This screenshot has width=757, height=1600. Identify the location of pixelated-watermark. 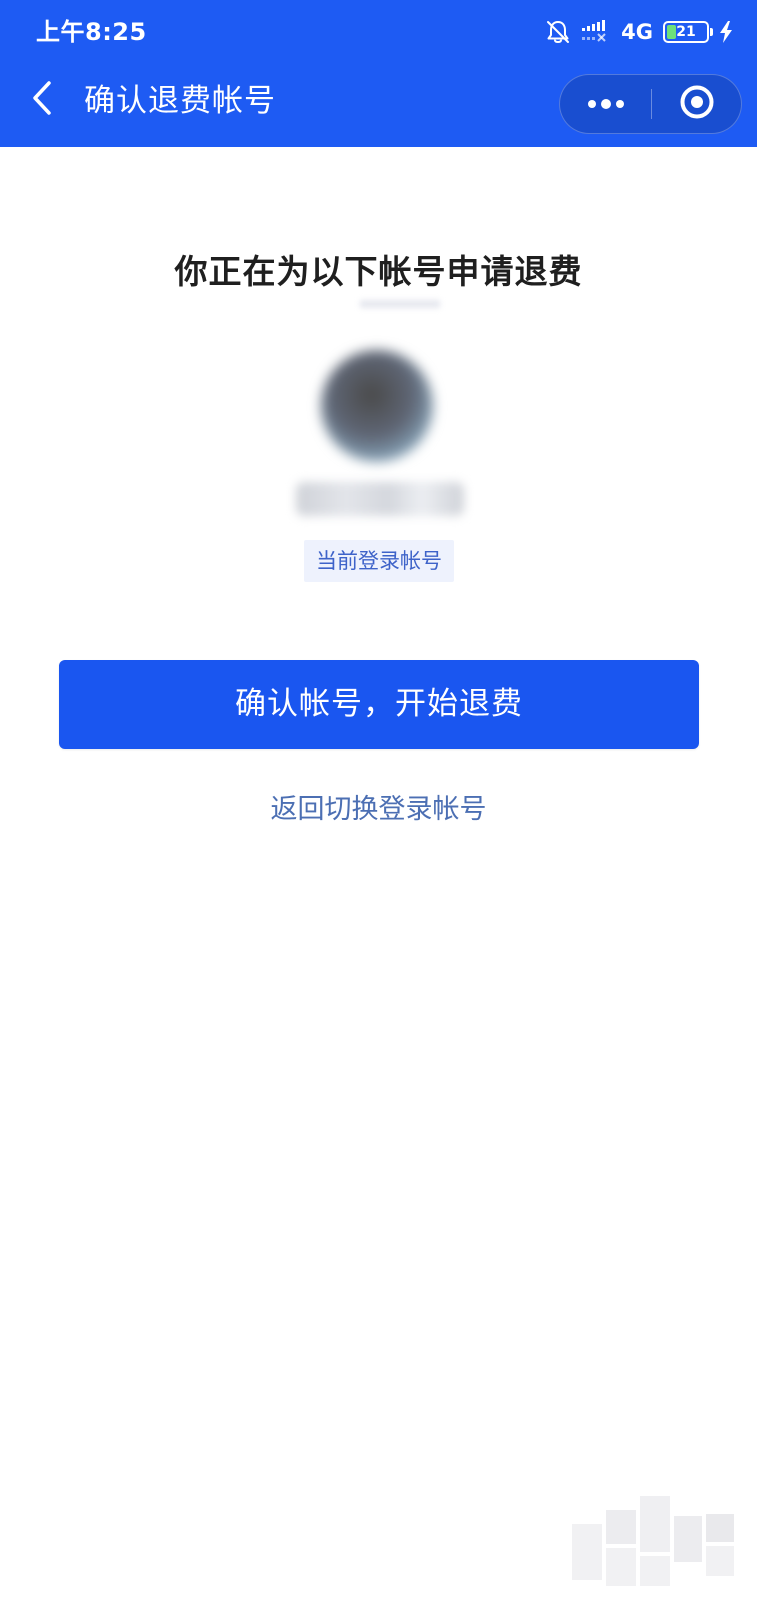
(657, 1544).